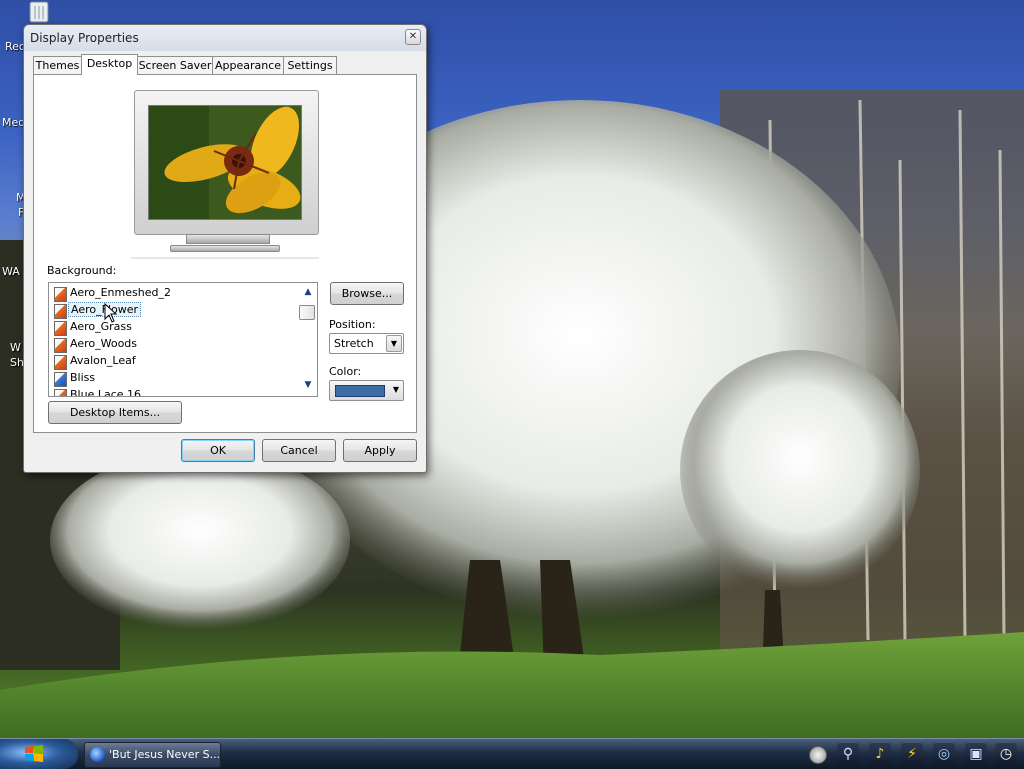 This screenshot has height=769, width=1024. Describe the element at coordinates (97, 754) in the screenshot. I see `browser-icon` at that location.